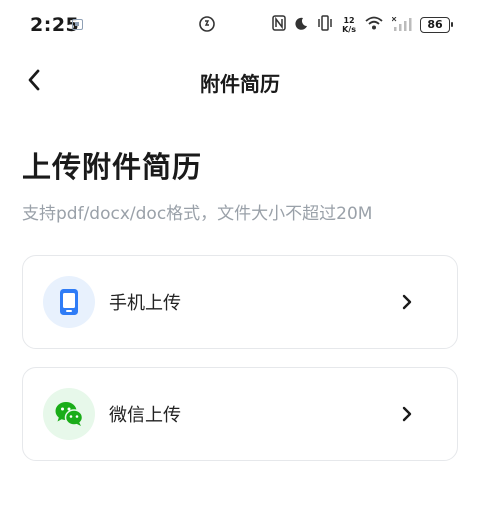 This screenshot has width=480, height=529. Describe the element at coordinates (77, 24) in the screenshot. I see `notification-icon` at that location.